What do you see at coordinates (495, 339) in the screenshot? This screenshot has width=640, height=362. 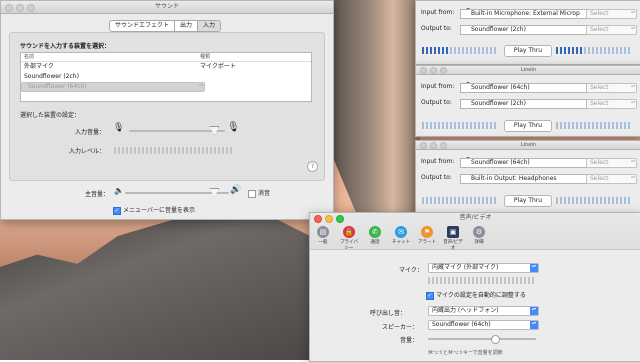 I see `volume-knob` at bounding box center [495, 339].